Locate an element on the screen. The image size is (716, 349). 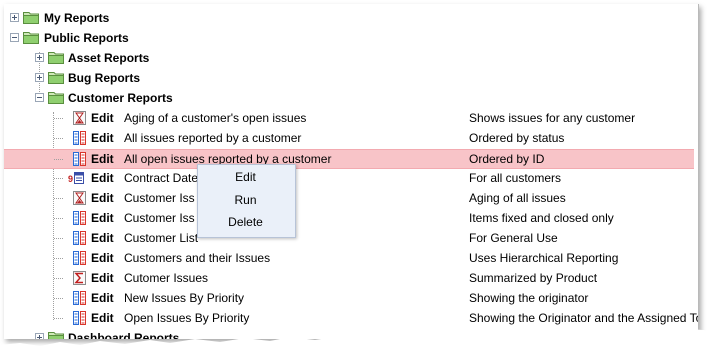
tree-node-label: Public Reports is located at coordinates (86, 38).